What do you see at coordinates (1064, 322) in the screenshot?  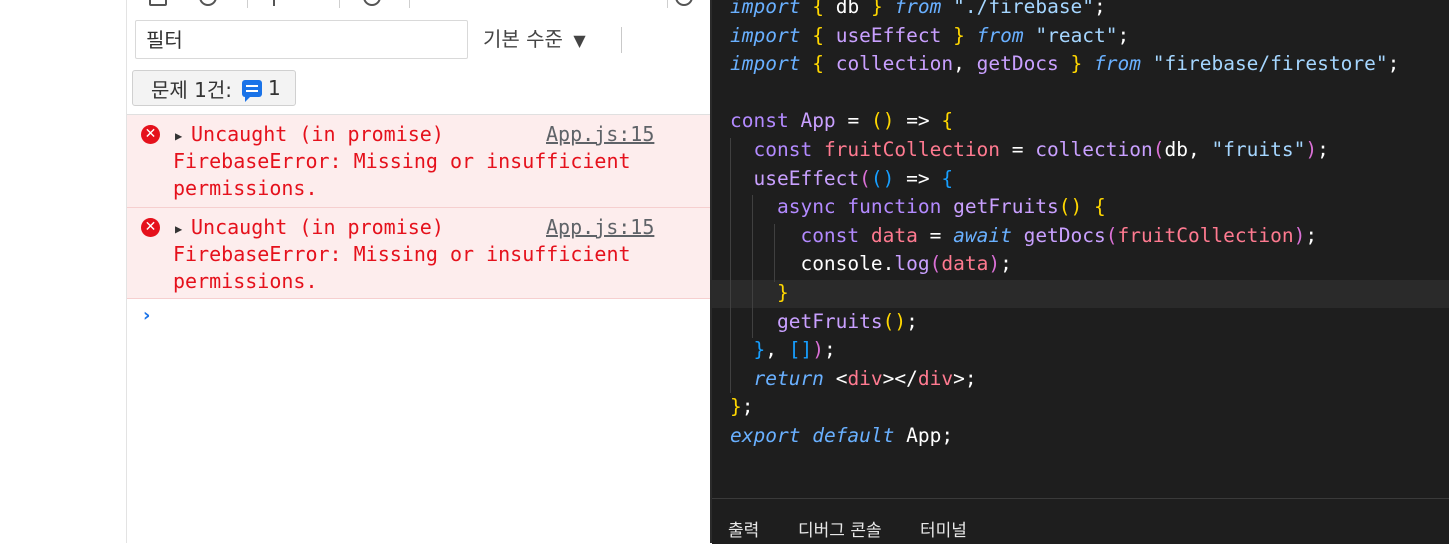 I see `code-line: getFruits();` at bounding box center [1064, 322].